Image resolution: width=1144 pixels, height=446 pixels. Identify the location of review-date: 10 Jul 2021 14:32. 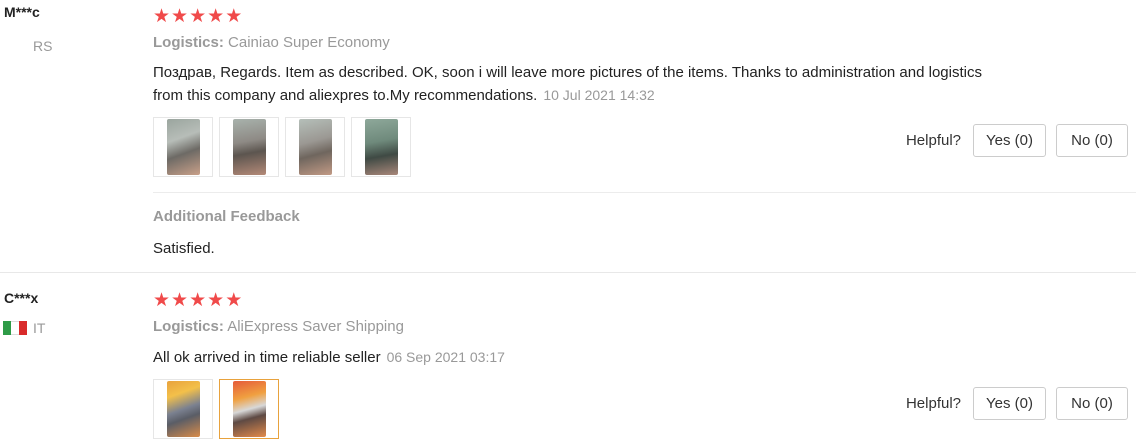
(599, 95).